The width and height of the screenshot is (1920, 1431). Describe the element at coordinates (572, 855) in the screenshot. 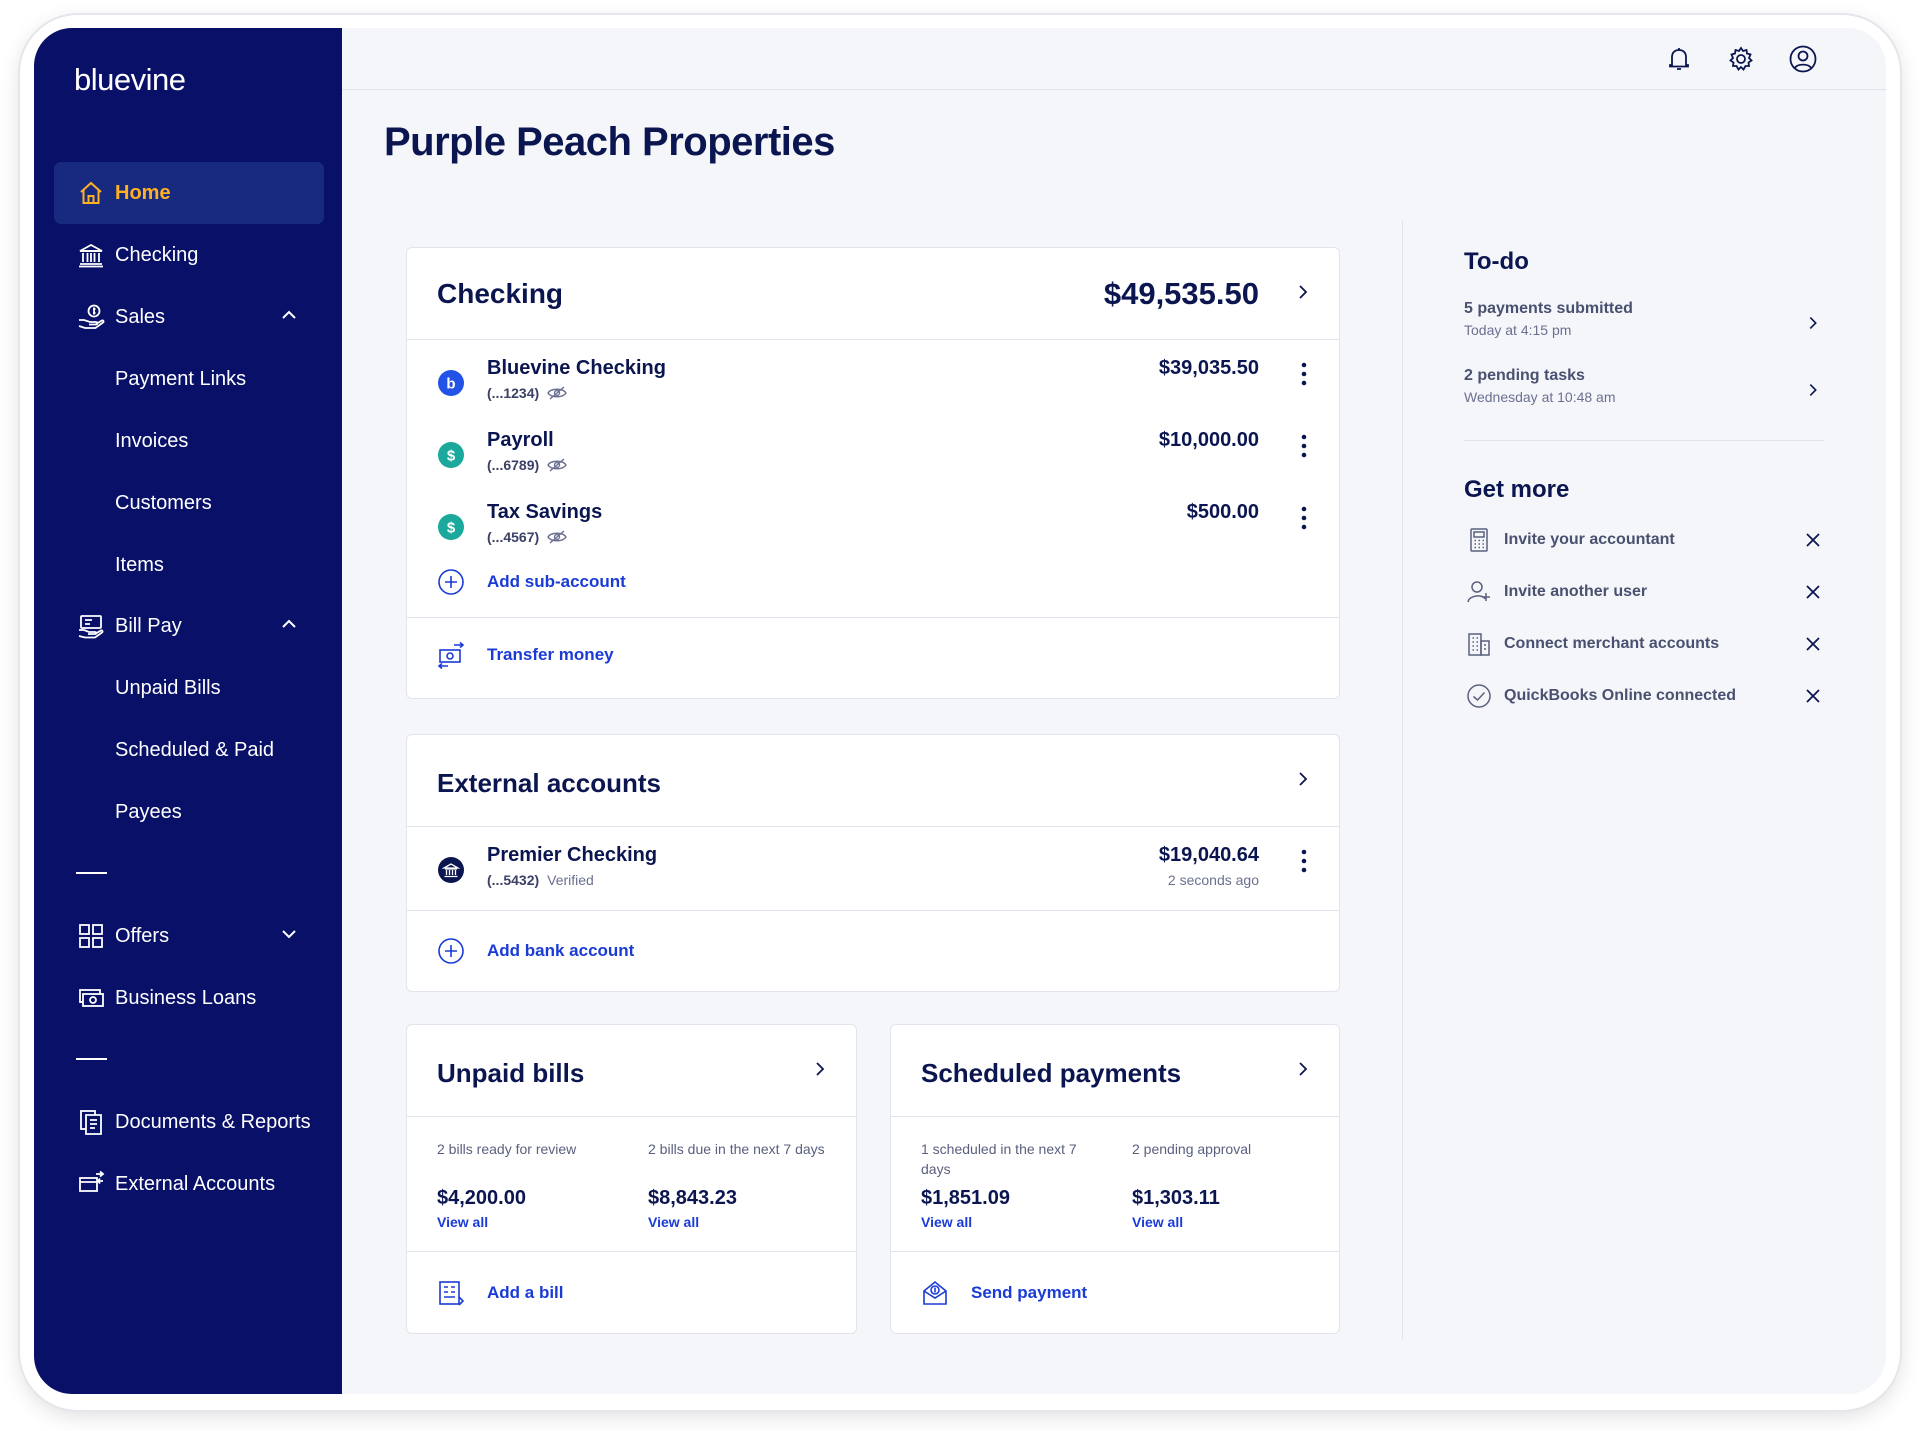

I see `account-name: Premier Checking` at that location.